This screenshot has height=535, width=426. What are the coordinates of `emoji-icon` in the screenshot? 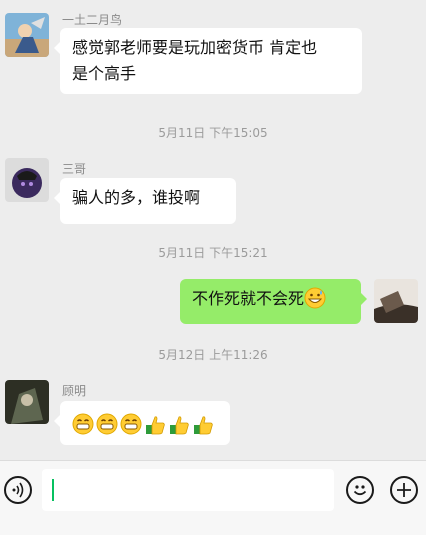 It's located at (360, 490).